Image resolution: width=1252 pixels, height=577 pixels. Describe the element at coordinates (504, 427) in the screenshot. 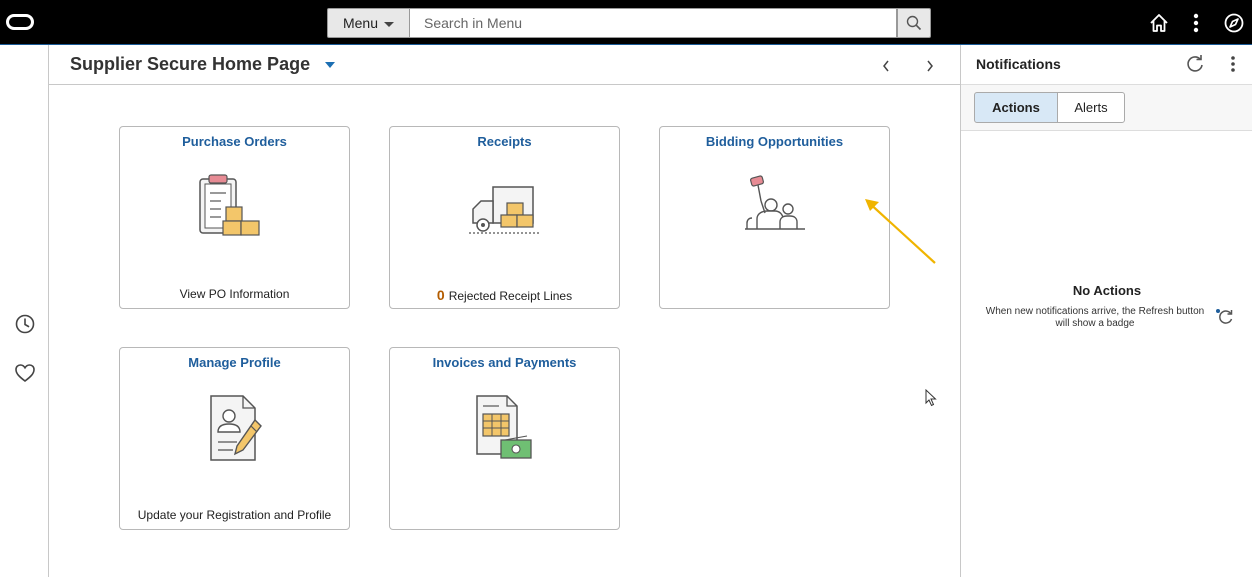

I see `invoices-payments-icon` at that location.